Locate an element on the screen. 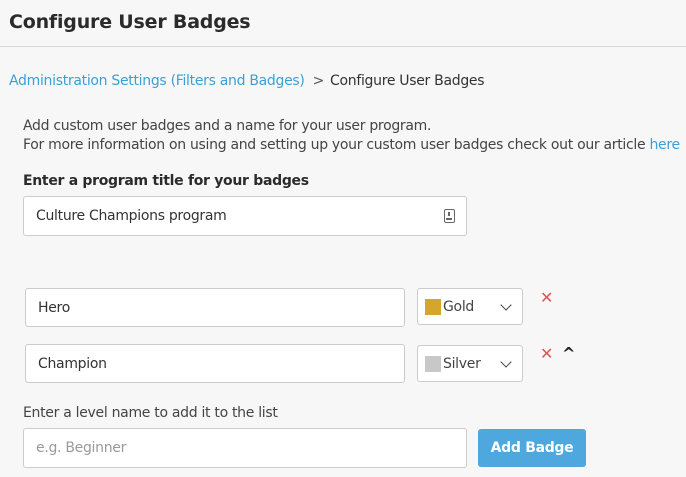 The height and width of the screenshot is (477, 686). program-title-value: Culture Champions program is located at coordinates (131, 216).